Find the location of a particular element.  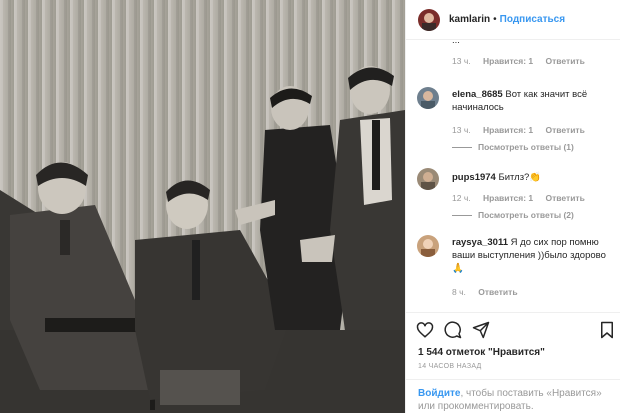

bookmark-icon is located at coordinates (607, 330).